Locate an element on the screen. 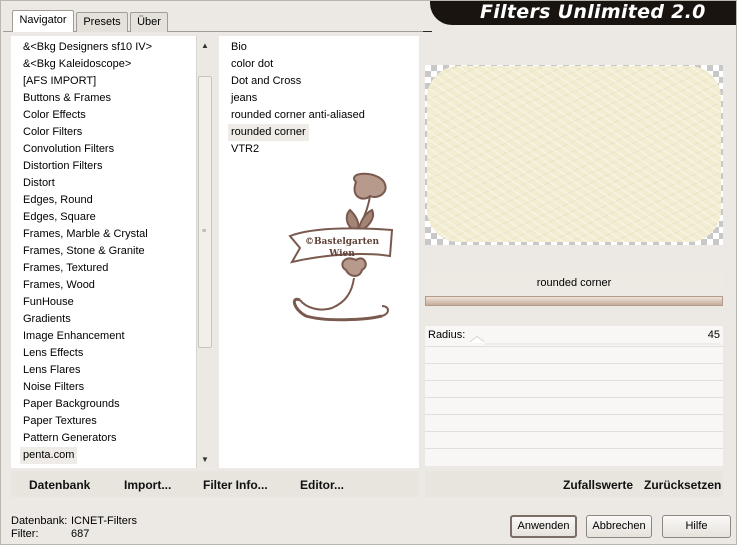 The image size is (737, 545). category-item: &<Bkg Kaleidoscope> is located at coordinates (77, 64).